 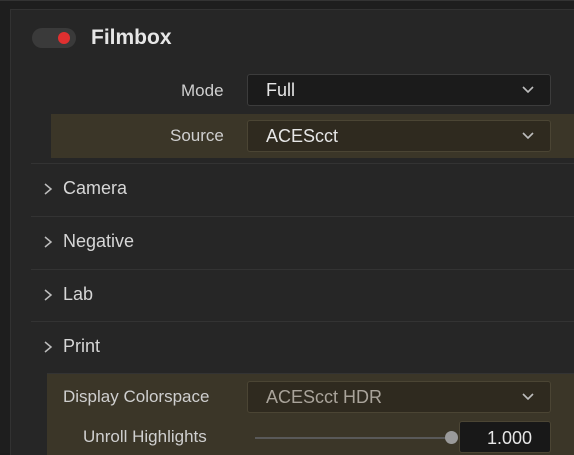 I want to click on effect-title: Filmbox, so click(x=131, y=37).